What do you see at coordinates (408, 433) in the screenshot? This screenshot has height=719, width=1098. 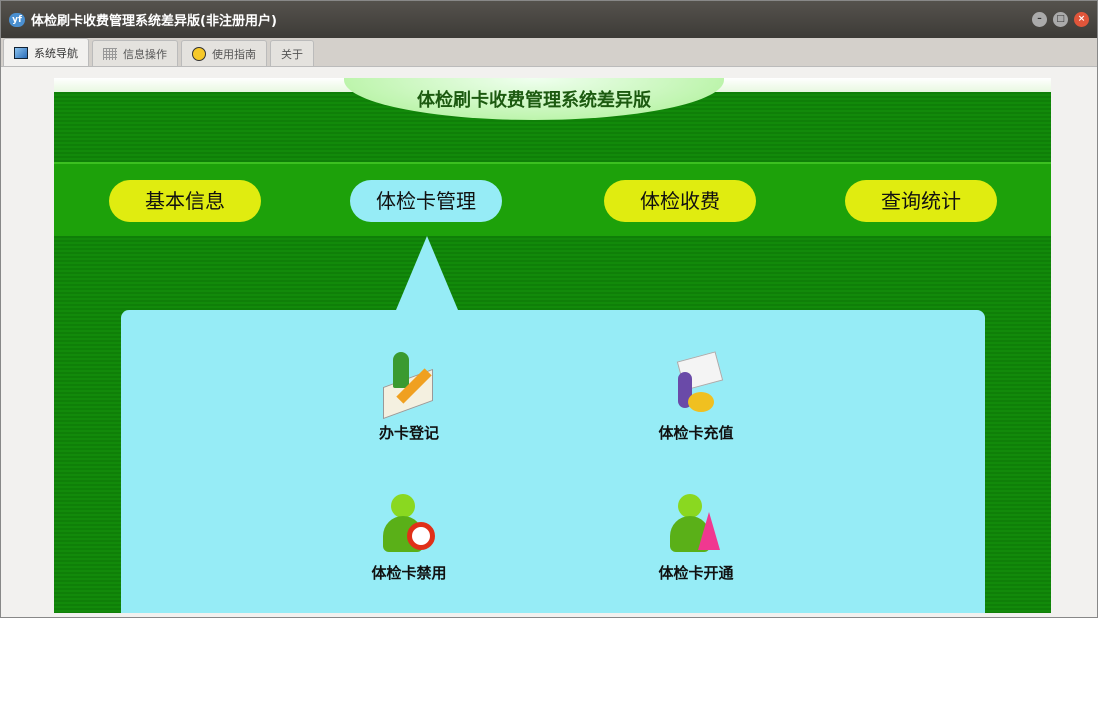 I see `item-label: 办卡登记` at bounding box center [408, 433].